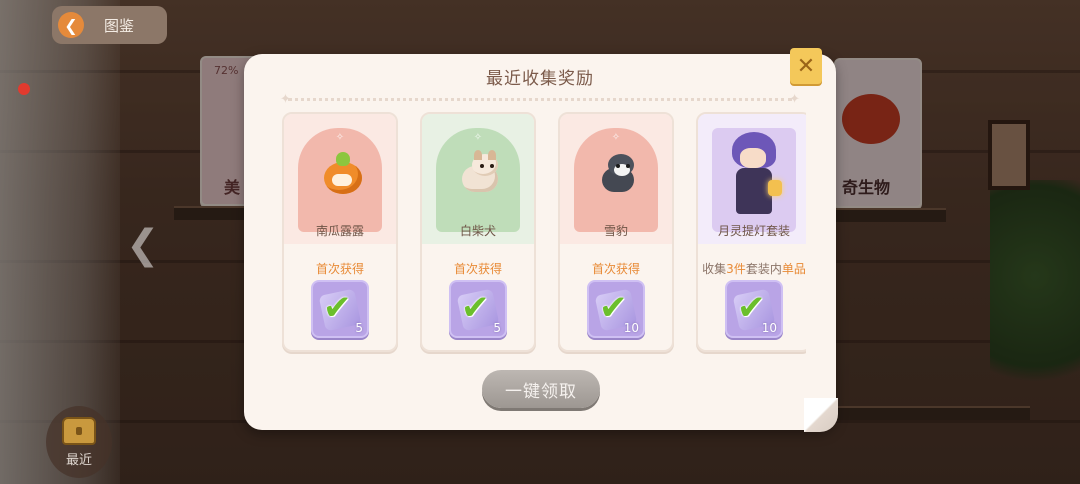  Describe the element at coordinates (24, 89) in the screenshot. I see `notification-dot` at that location.